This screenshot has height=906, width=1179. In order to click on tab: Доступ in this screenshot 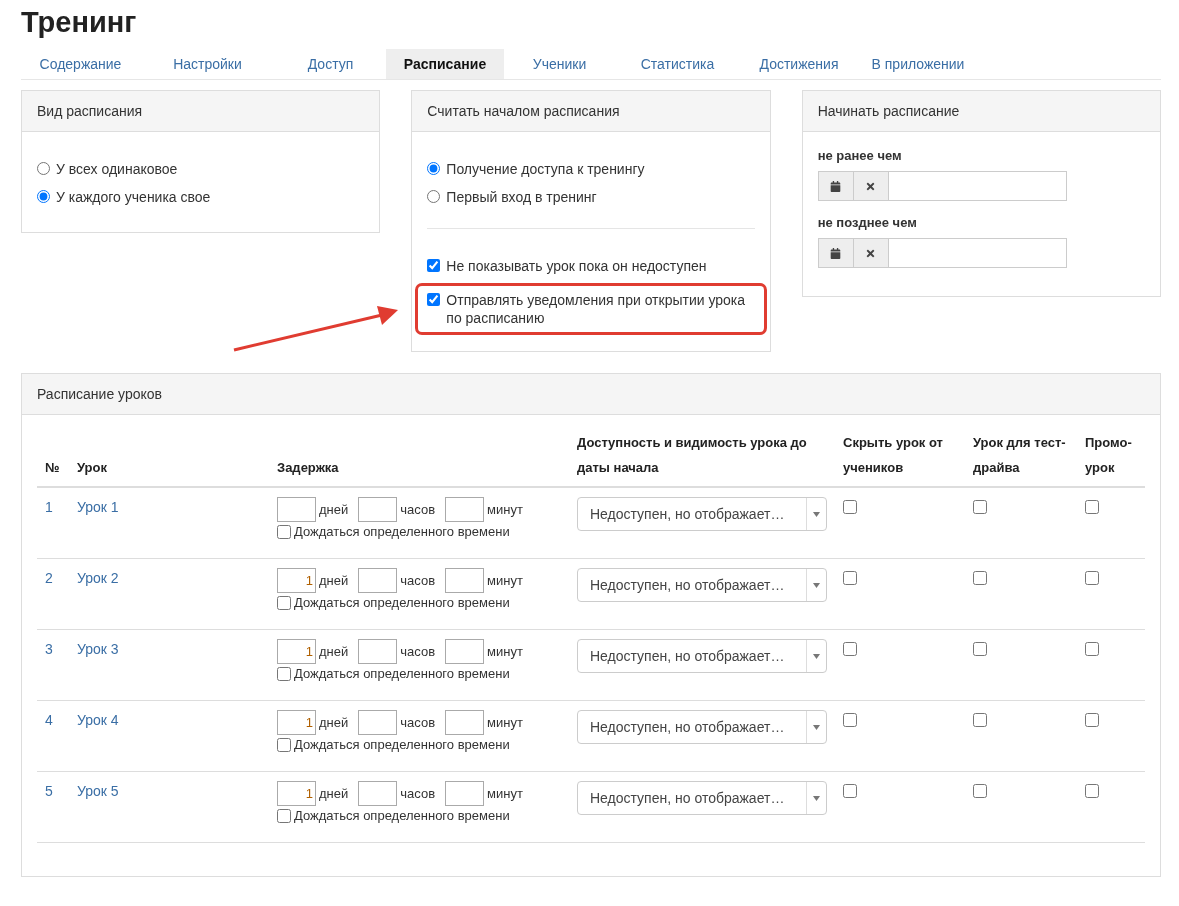, I will do `click(330, 64)`.